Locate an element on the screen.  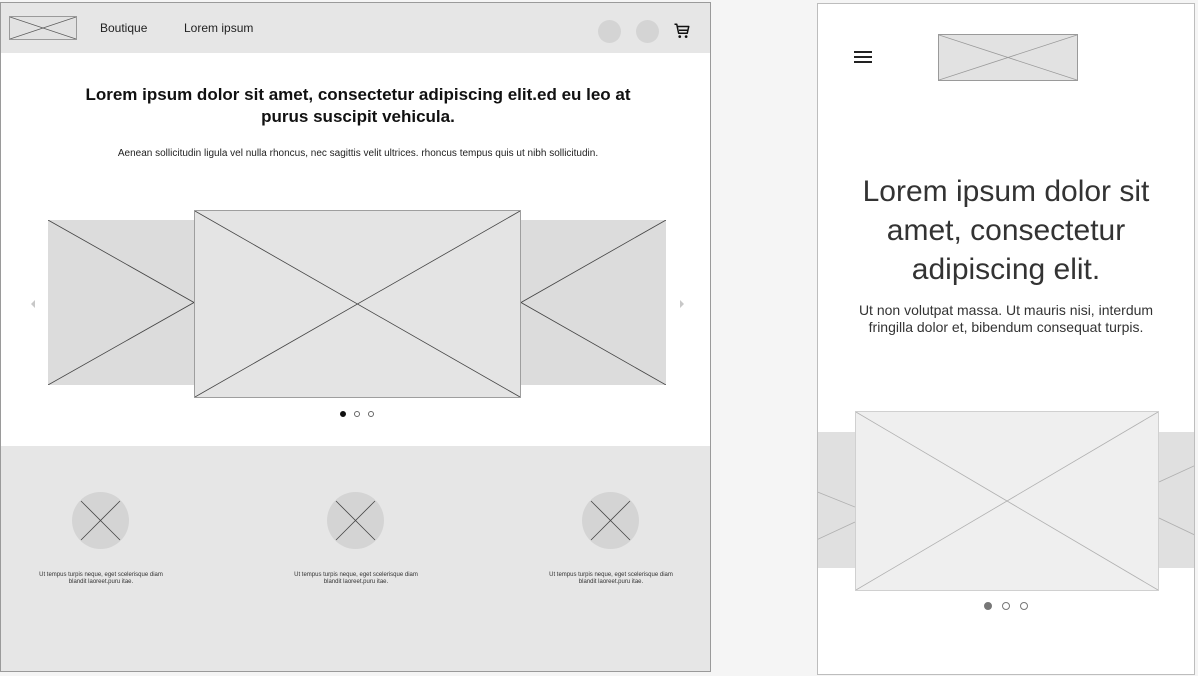
carousel-next-arrow-icon is located at coordinates (682, 304).